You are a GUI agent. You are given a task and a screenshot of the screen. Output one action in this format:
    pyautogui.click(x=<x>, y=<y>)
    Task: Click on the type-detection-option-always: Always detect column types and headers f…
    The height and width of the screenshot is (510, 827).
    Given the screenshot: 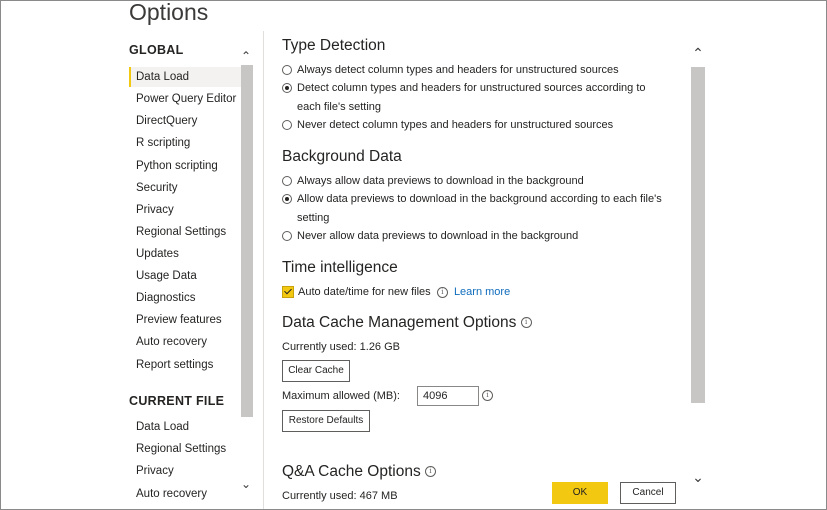 What is the action you would take?
    pyautogui.click(x=472, y=70)
    